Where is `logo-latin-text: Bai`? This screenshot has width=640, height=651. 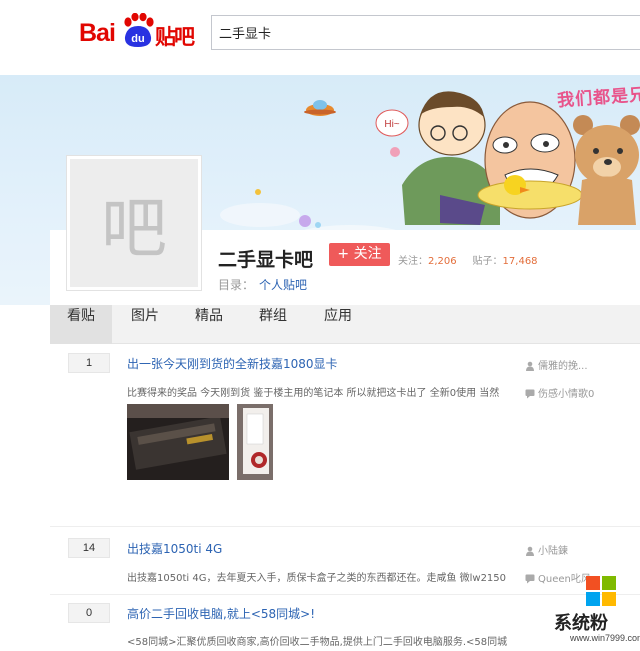
logo-latin-text: Bai is located at coordinates (97, 33).